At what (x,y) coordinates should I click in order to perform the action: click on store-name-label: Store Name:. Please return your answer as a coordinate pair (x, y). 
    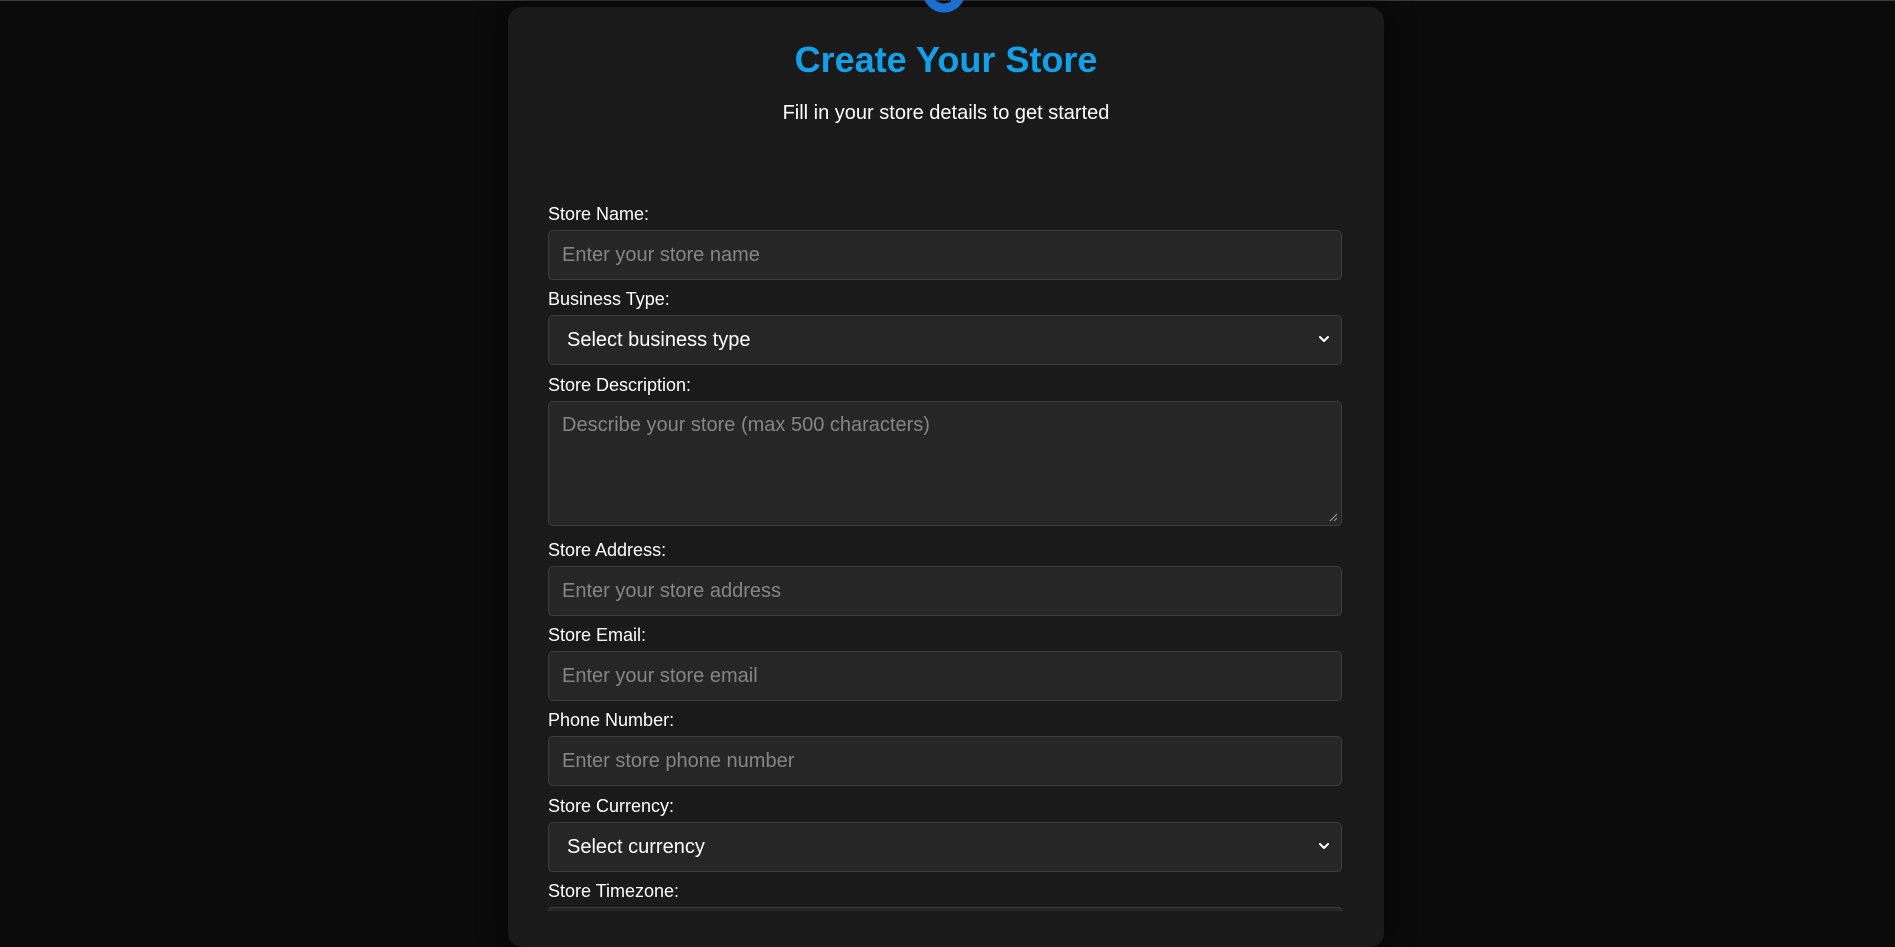
    Looking at the image, I should click on (599, 214).